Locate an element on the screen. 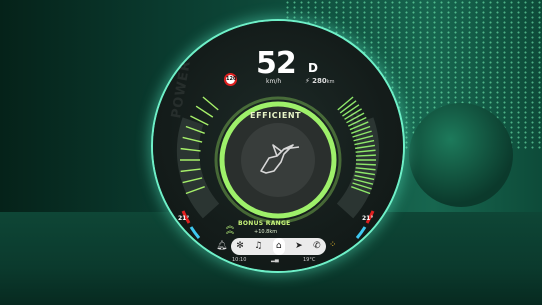 The width and height of the screenshot is (542, 305). decorative-sphere is located at coordinates (461, 155).